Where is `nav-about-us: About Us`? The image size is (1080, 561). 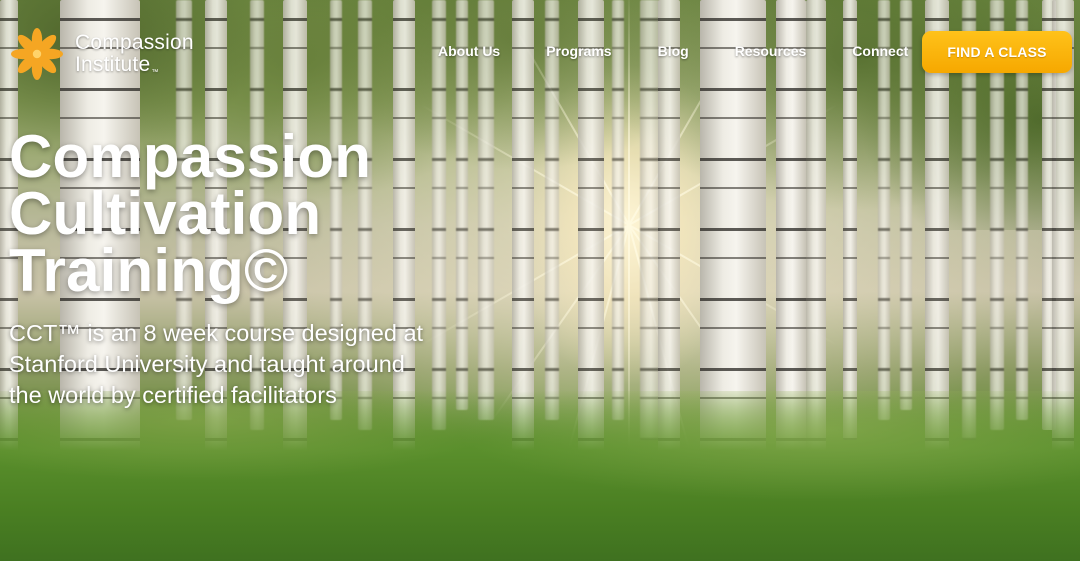
nav-about-us: About Us is located at coordinates (469, 51).